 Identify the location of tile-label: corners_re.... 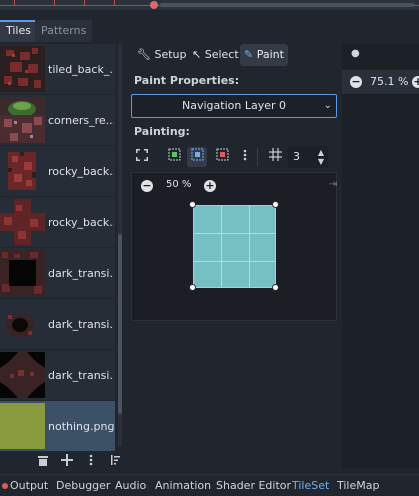
(81, 120).